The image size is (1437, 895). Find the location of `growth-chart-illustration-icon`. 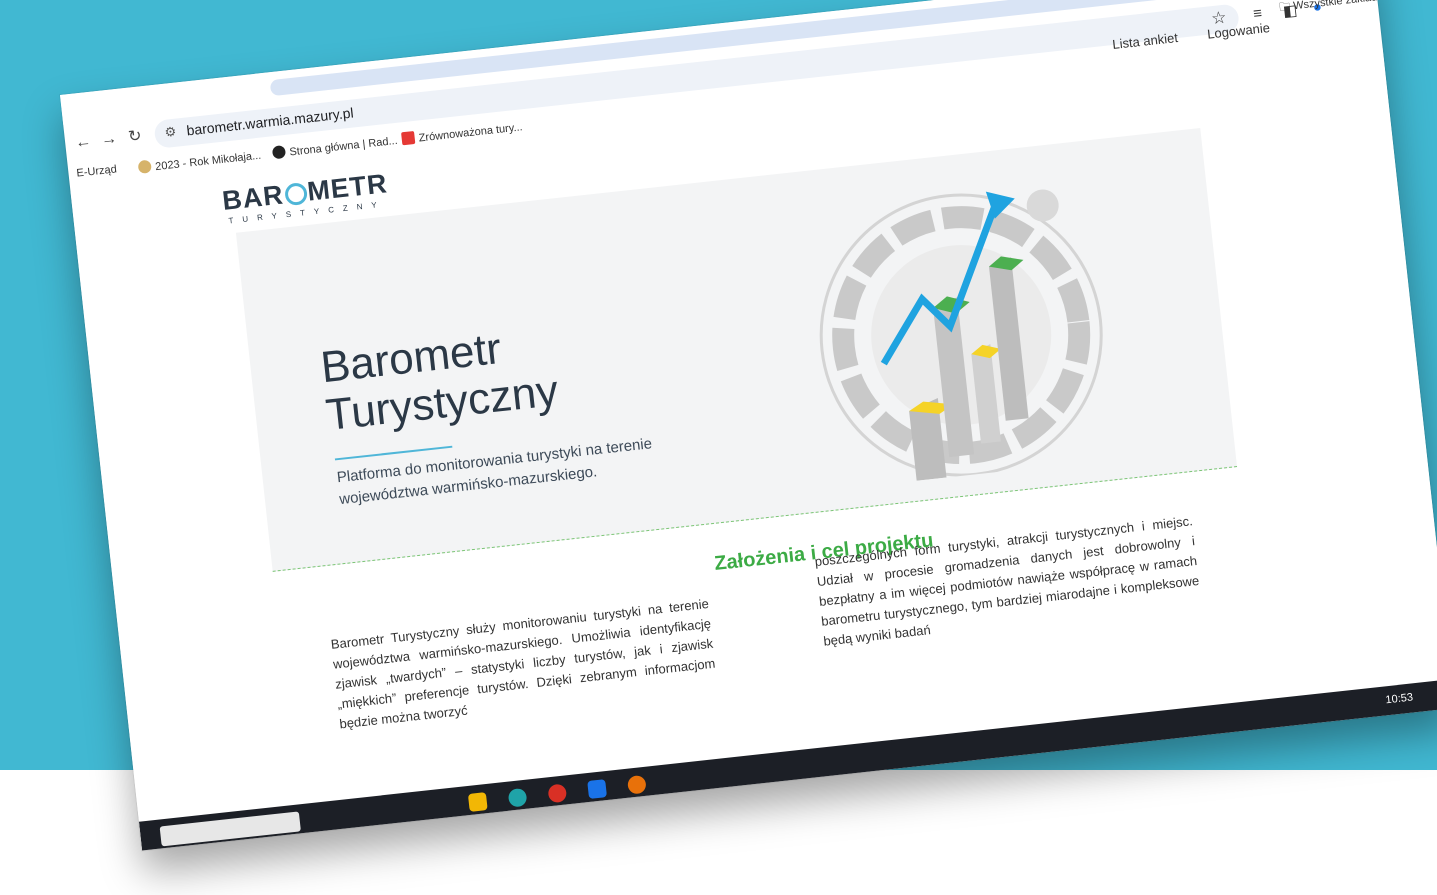

growth-chart-illustration-icon is located at coordinates (961, 335).